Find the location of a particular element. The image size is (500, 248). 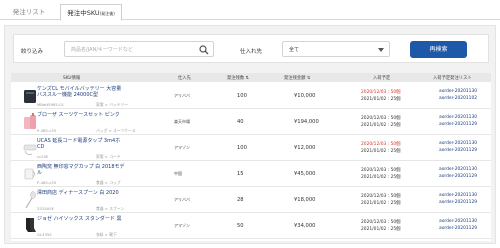

research-button: 再検索 is located at coordinates (438, 49).